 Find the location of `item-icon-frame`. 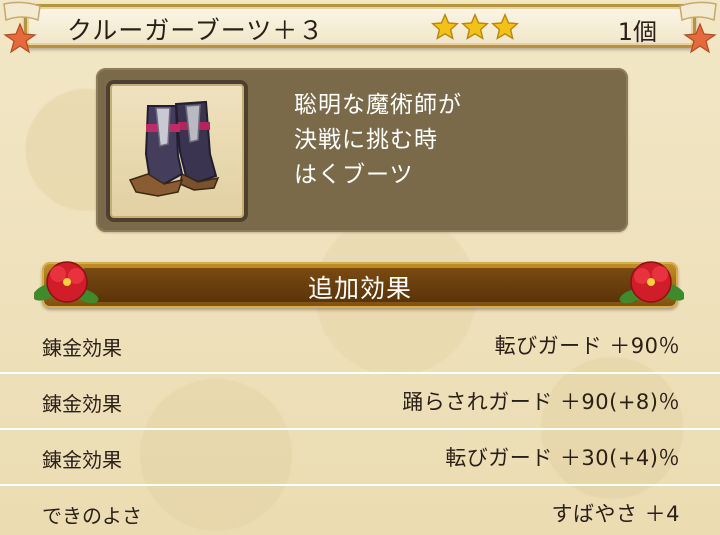

item-icon-frame is located at coordinates (177, 151).